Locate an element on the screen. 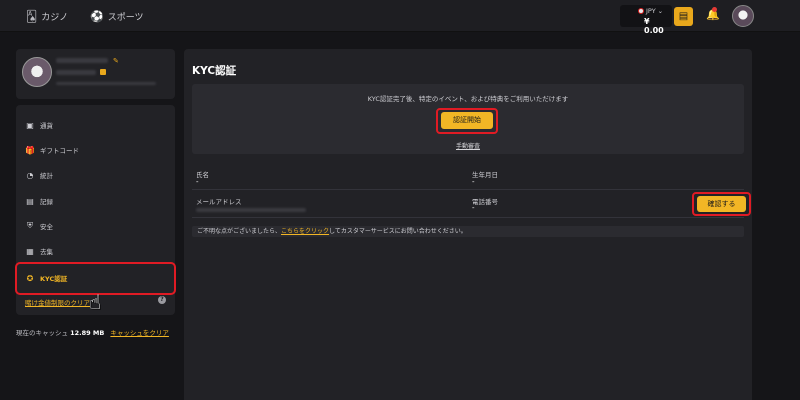  email-value-blurred is located at coordinates (251, 210).